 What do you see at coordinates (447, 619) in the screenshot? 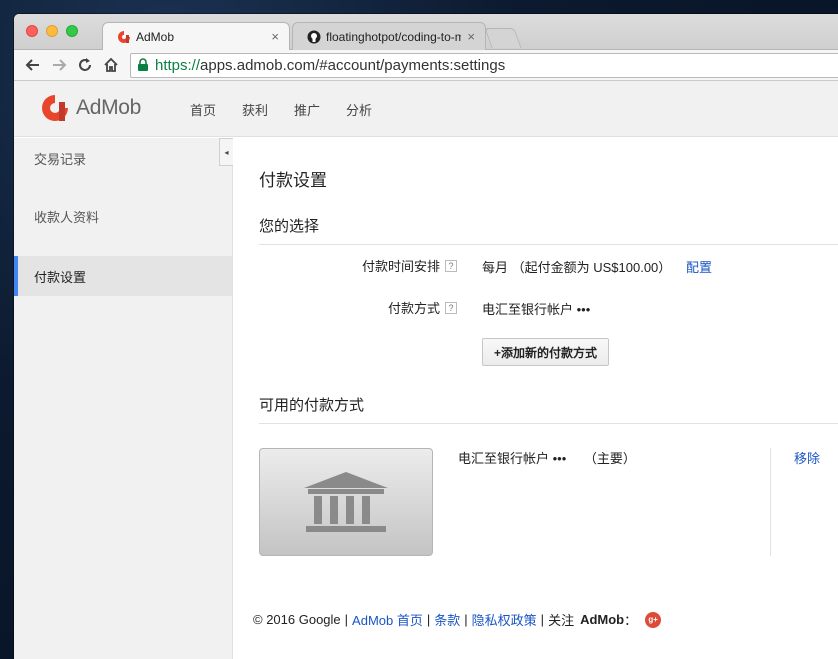
I see `footer-link-terms: 条款` at bounding box center [447, 619].